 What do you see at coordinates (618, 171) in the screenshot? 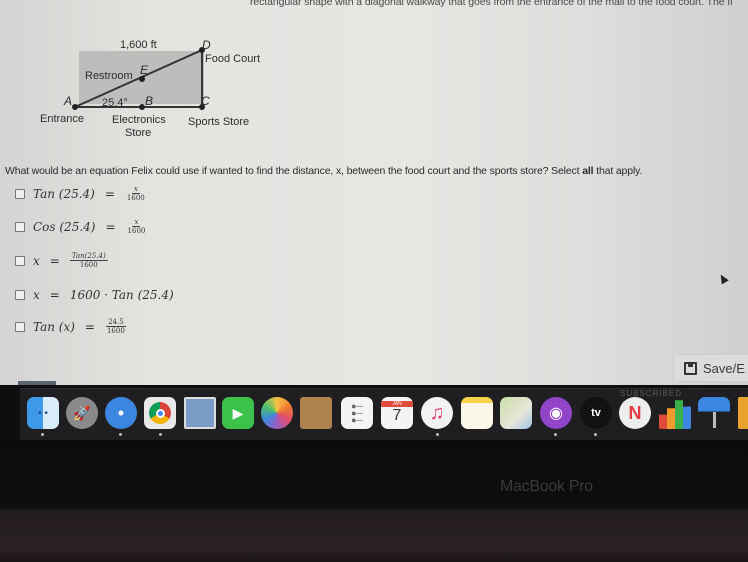
I see `question-text-end: that apply.` at bounding box center [618, 171].